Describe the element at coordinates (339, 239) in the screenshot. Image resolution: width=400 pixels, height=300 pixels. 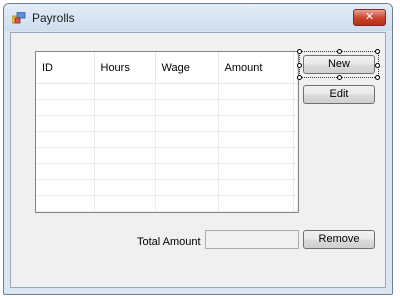
I see `remove-button: Remove` at that location.